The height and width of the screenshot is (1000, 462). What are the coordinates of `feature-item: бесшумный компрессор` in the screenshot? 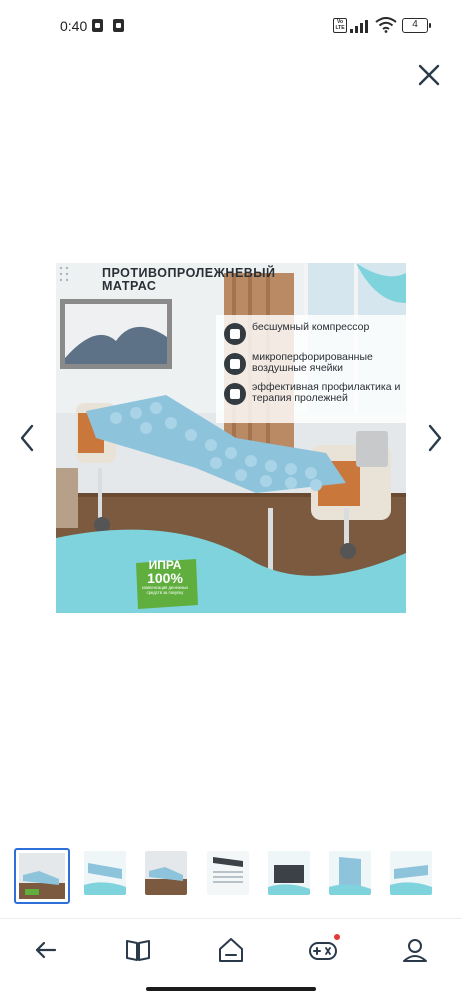 It's located at (314, 336).